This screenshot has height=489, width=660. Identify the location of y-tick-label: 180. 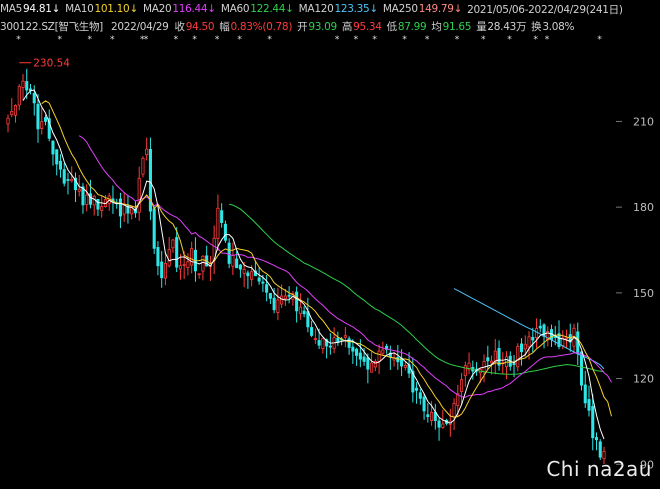
(643, 207).